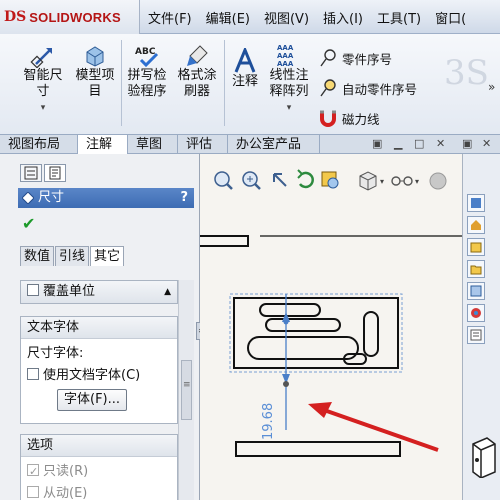 The height and width of the screenshot is (500, 500). Describe the element at coordinates (65, 493) in the screenshot. I see `driven-label: 从动(E)` at that location.